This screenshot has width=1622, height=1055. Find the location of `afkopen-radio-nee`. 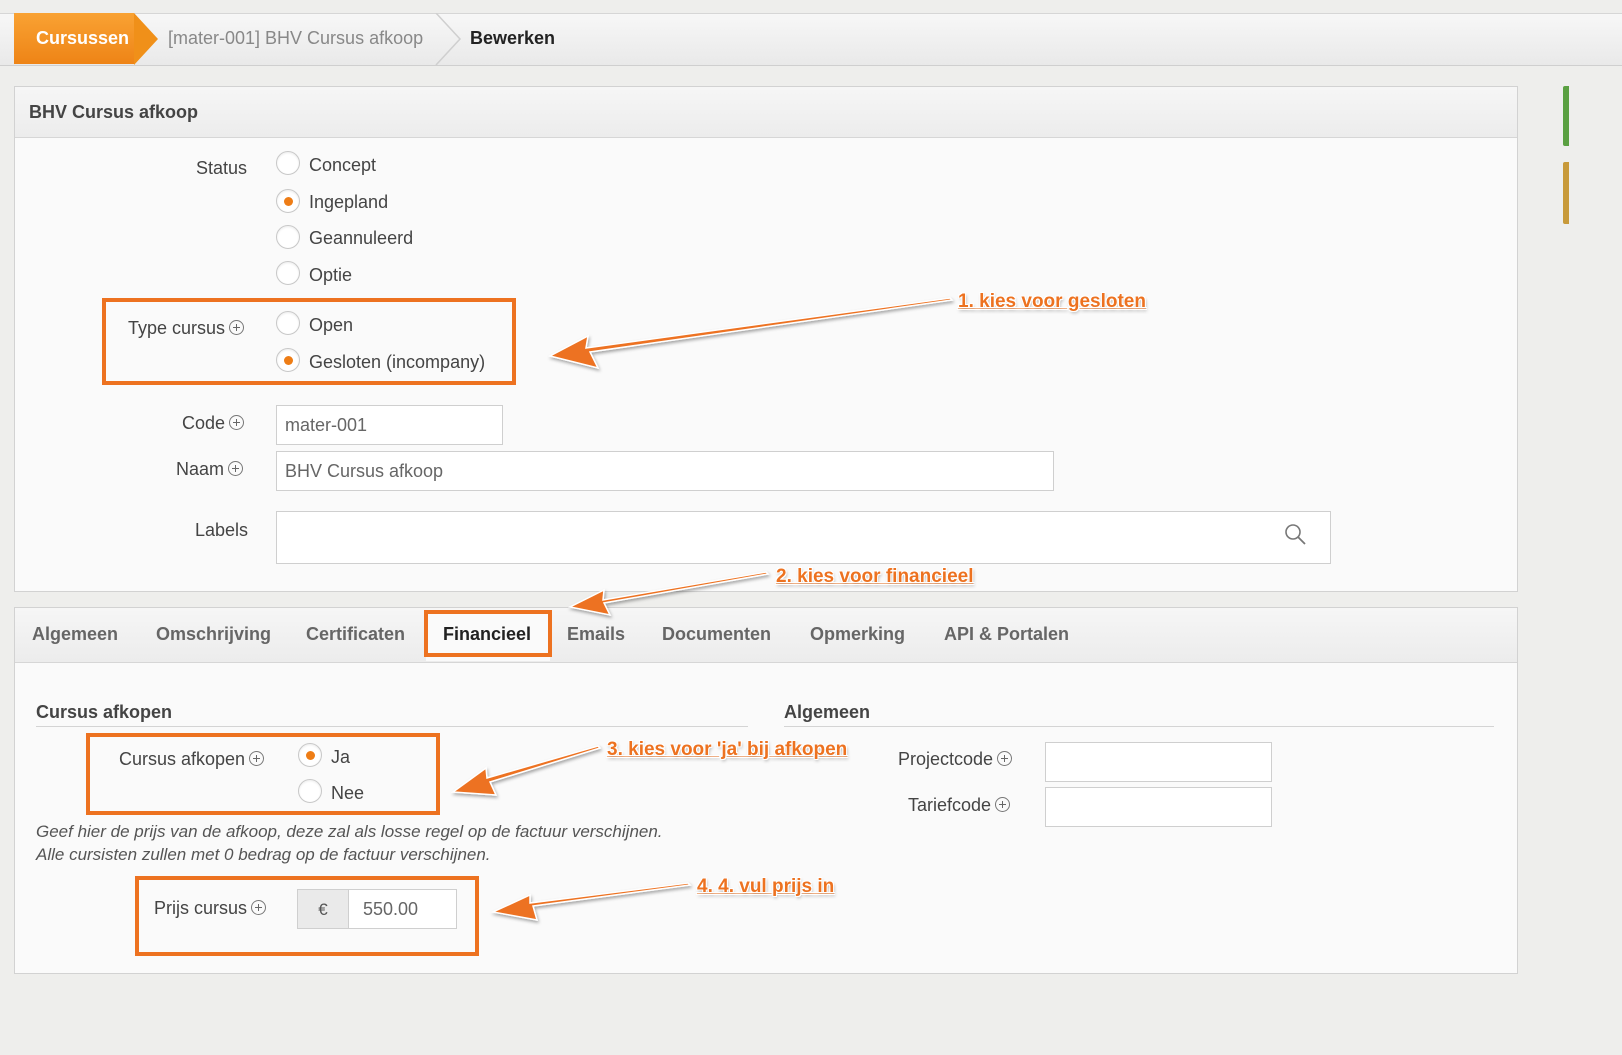

afkopen-radio-nee is located at coordinates (310, 791).